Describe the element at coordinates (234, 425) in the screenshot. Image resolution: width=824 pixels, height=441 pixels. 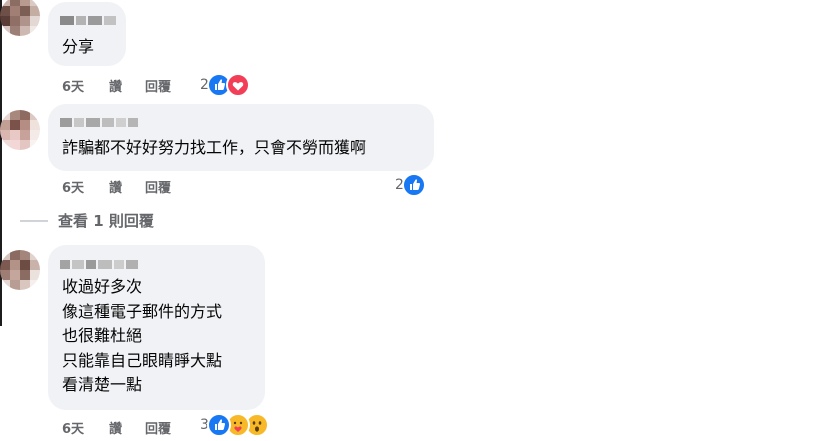
I see `reaction-summary: 3` at that location.